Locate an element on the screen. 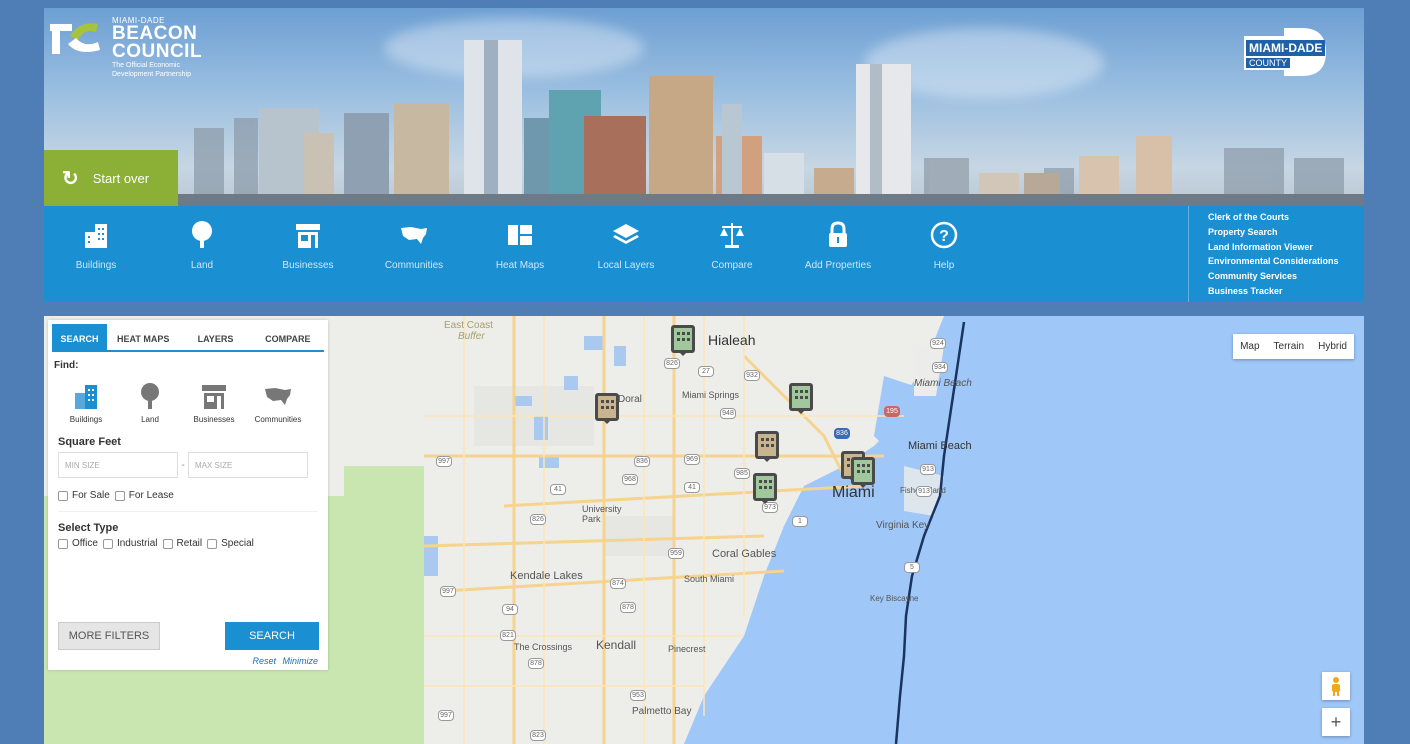  map-label: Kendale Lakes is located at coordinates (546, 576).